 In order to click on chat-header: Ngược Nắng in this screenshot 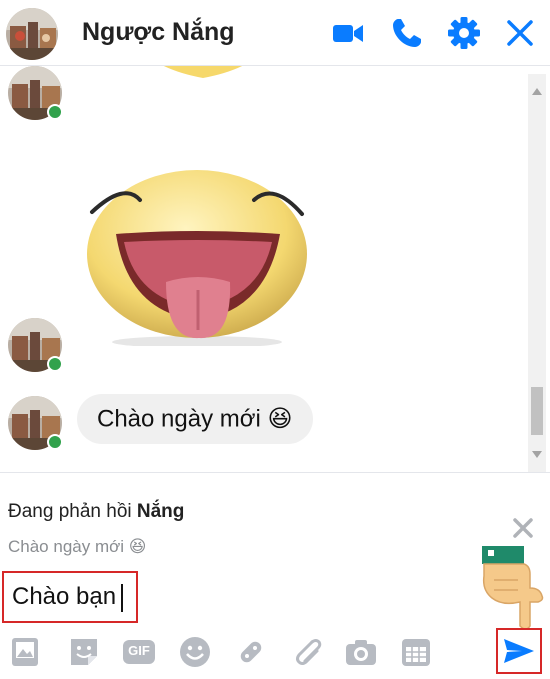, I will do `click(275, 33)`.